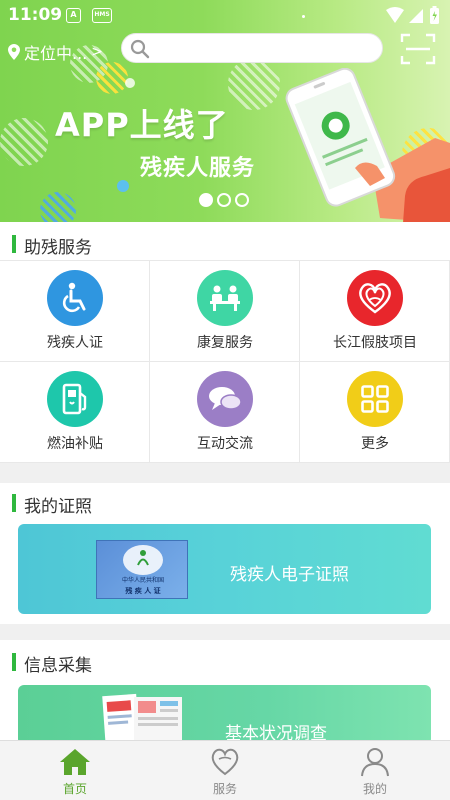 This screenshot has width=450, height=800. I want to click on location-selector: 定位中... >, so click(55, 52).